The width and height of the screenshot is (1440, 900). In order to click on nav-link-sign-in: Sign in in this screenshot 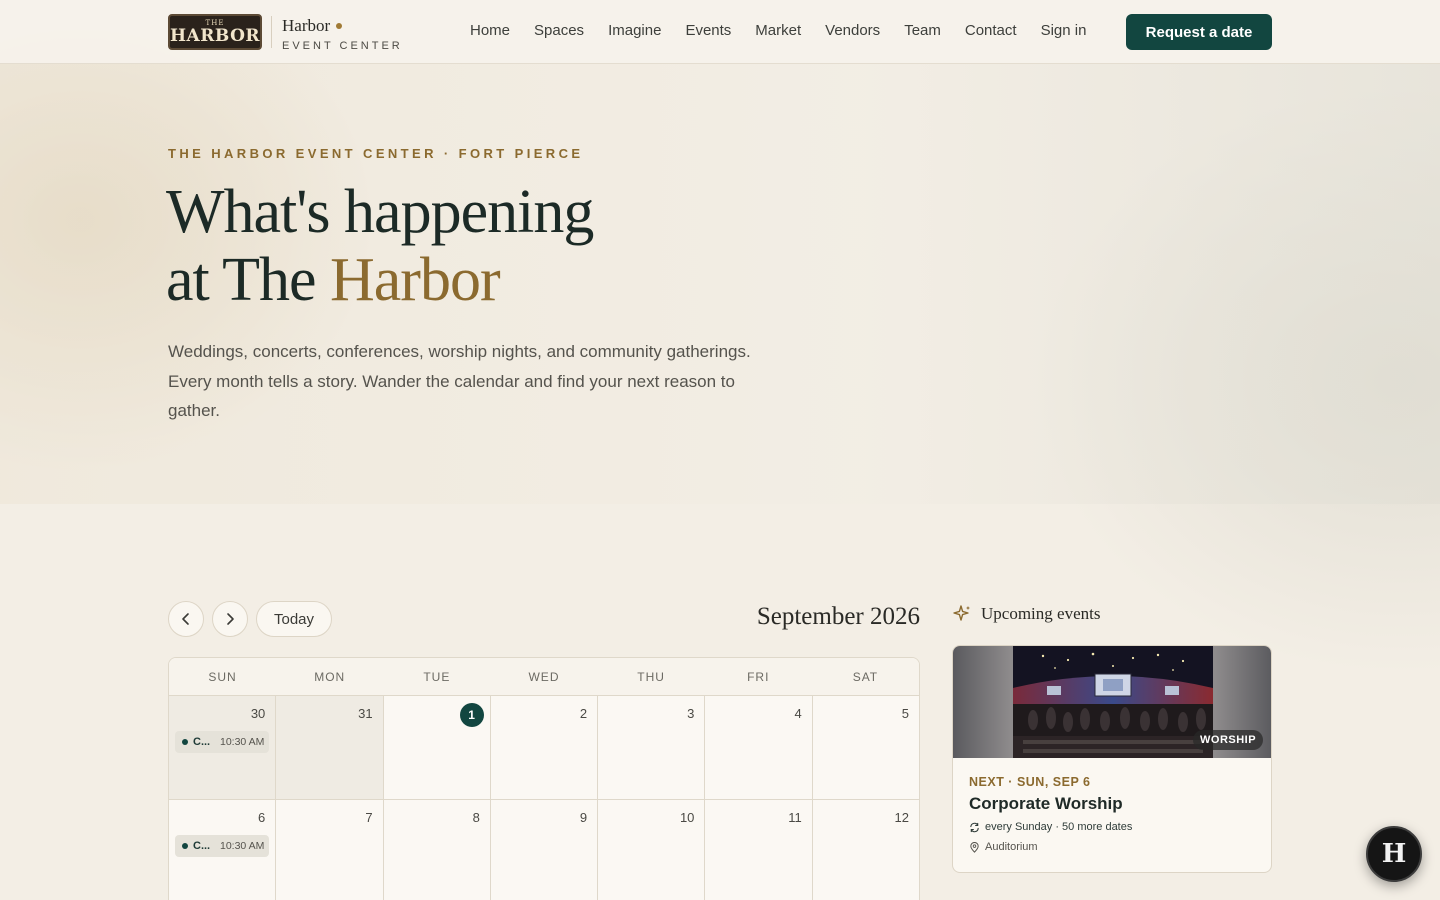, I will do `click(1064, 30)`.